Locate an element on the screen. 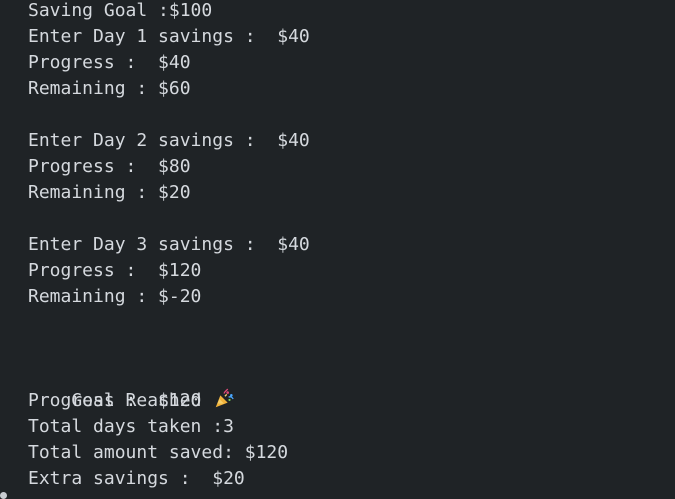 The width and height of the screenshot is (675, 499). party-popper-icon is located at coordinates (225, 398).